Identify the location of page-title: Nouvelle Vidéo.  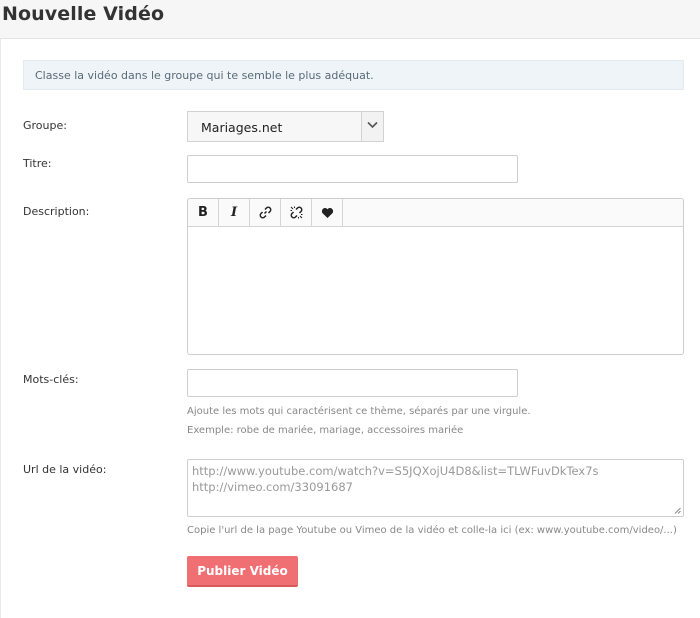
(83, 14).